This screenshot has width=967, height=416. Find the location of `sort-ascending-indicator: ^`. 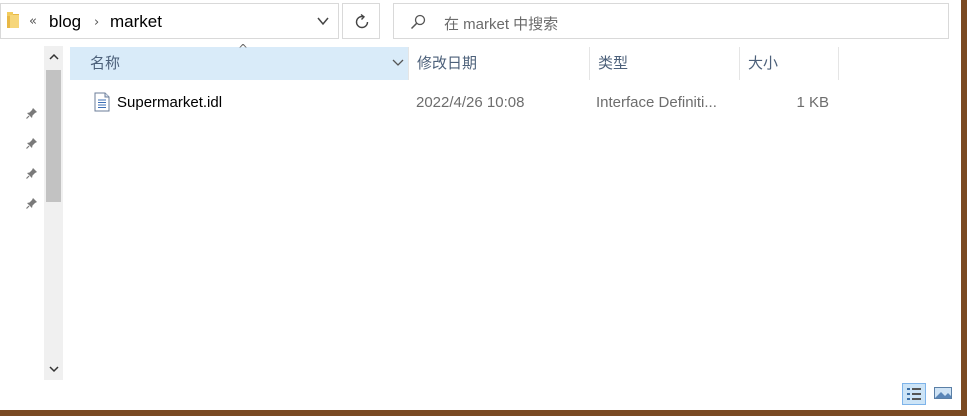

sort-ascending-indicator: ^ is located at coordinates (243, 49).